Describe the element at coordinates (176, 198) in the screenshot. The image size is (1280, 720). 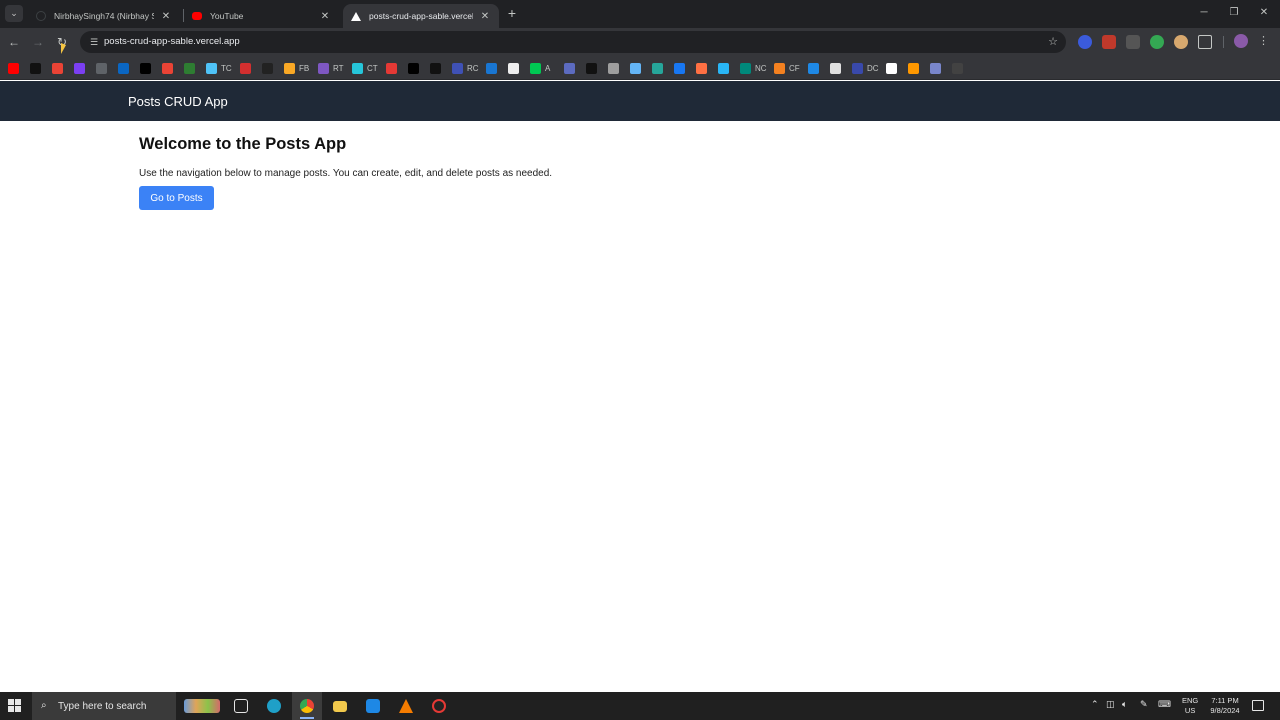
I see `go-to-posts-button: Go to Posts` at that location.